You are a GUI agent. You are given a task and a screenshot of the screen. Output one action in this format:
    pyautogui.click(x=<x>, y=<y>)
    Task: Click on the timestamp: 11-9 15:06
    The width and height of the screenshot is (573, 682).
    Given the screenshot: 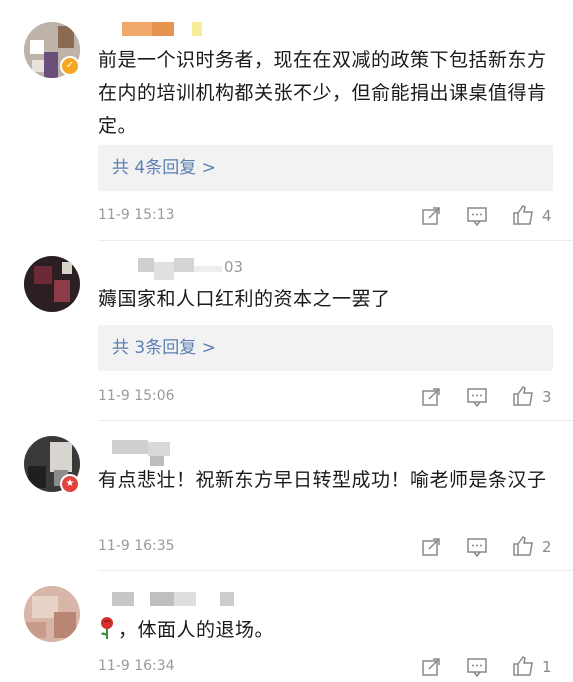 What is the action you would take?
    pyautogui.click(x=136, y=396)
    